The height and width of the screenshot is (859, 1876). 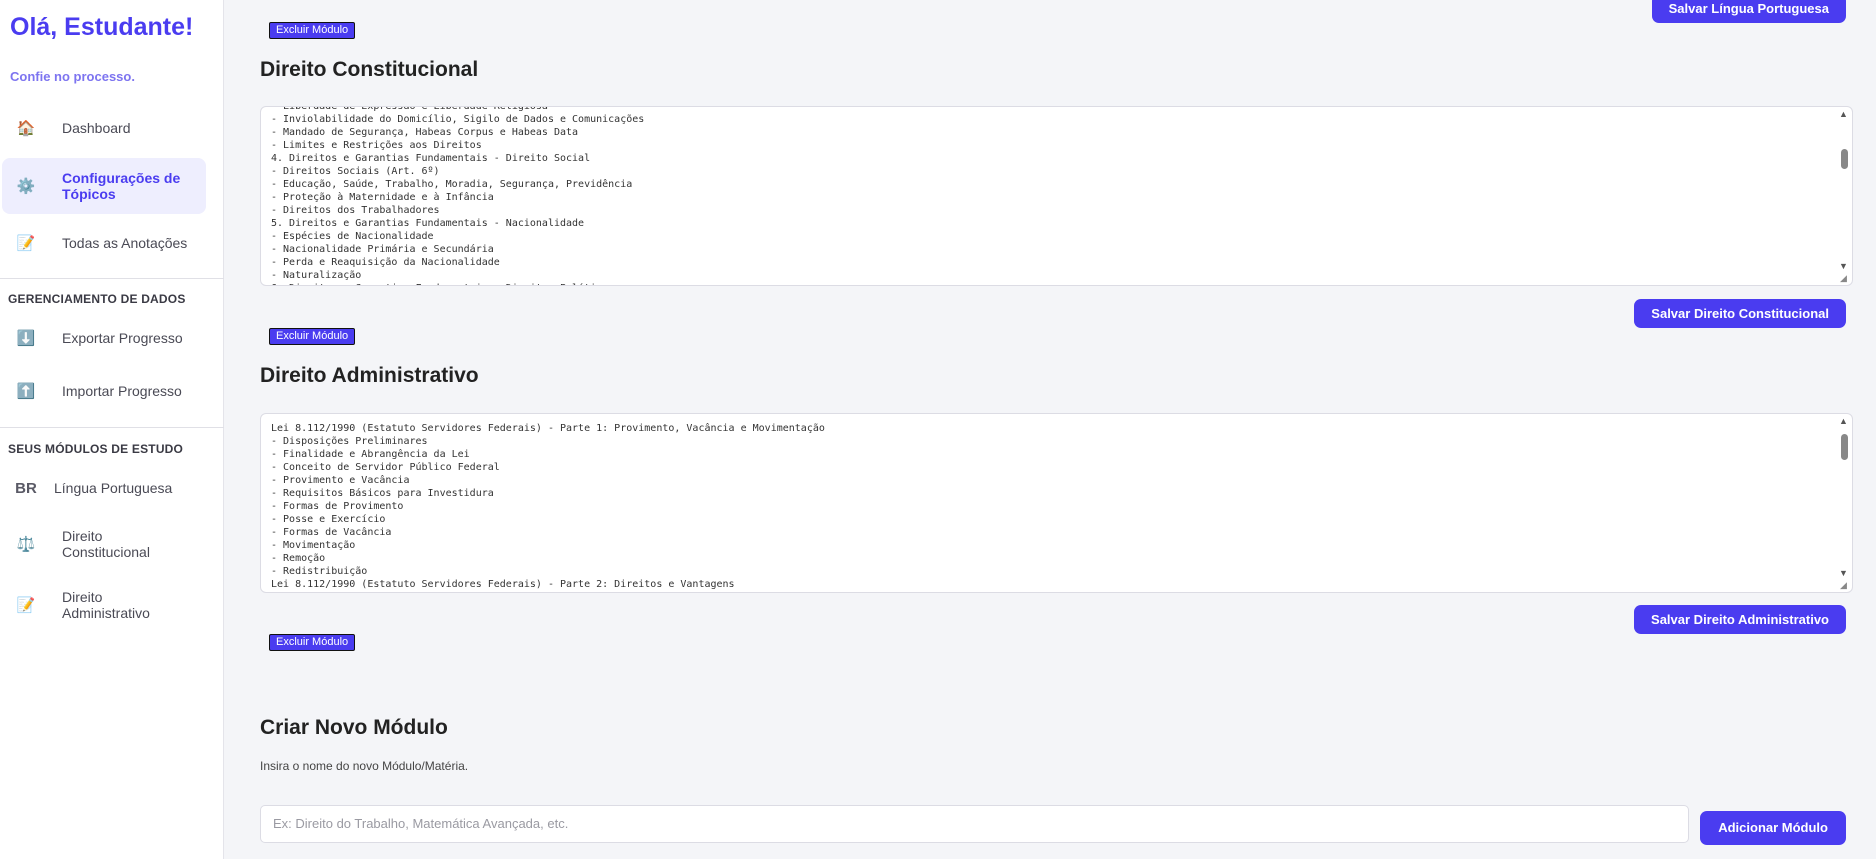 What do you see at coordinates (97, 299) in the screenshot?
I see `data-section-title: GERENCIAMENTO DE DADOS` at bounding box center [97, 299].